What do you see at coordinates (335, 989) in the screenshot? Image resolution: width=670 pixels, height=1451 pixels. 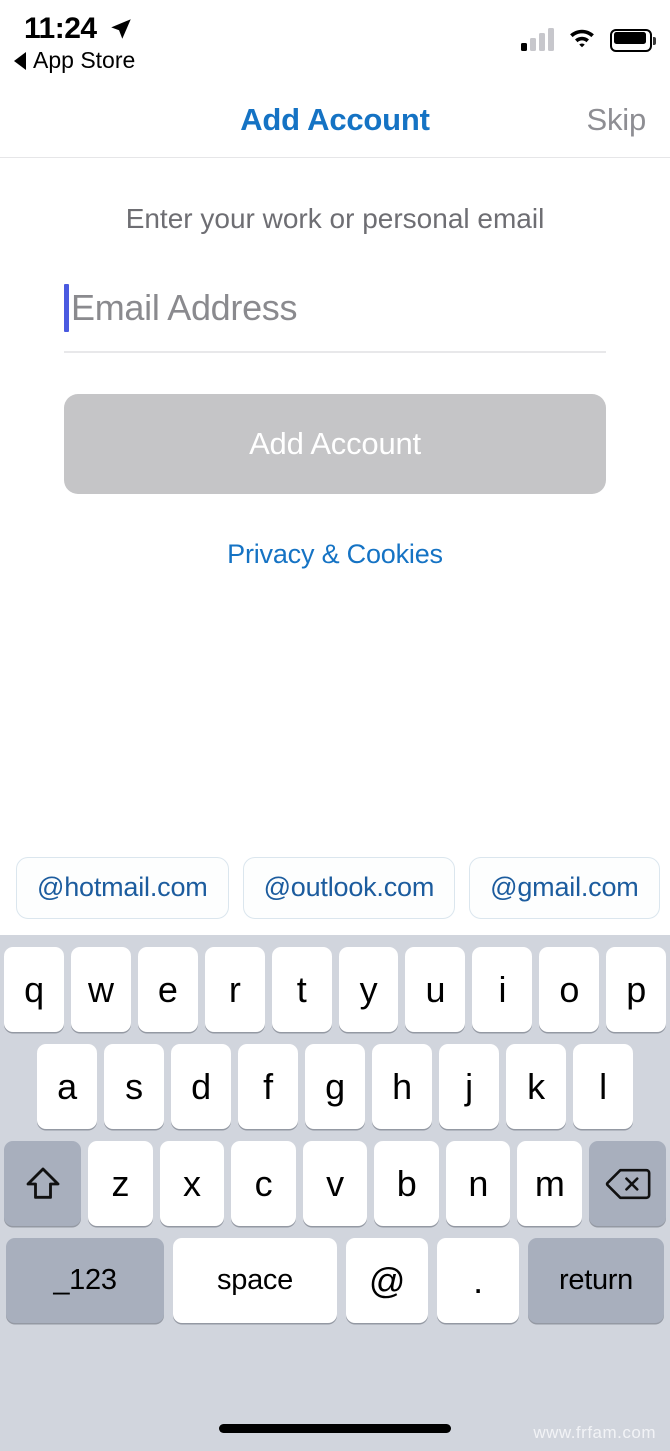 I see `keyboard-row-1: q w e r t y u i o p` at bounding box center [335, 989].